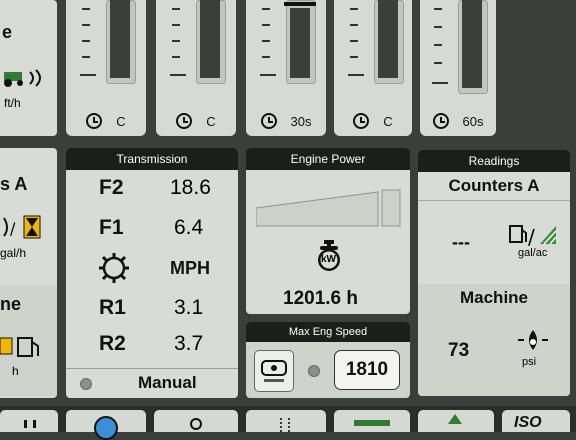  I want to click on engine-power-panel: Engine Power kW 1201.6 h, so click(328, 231).